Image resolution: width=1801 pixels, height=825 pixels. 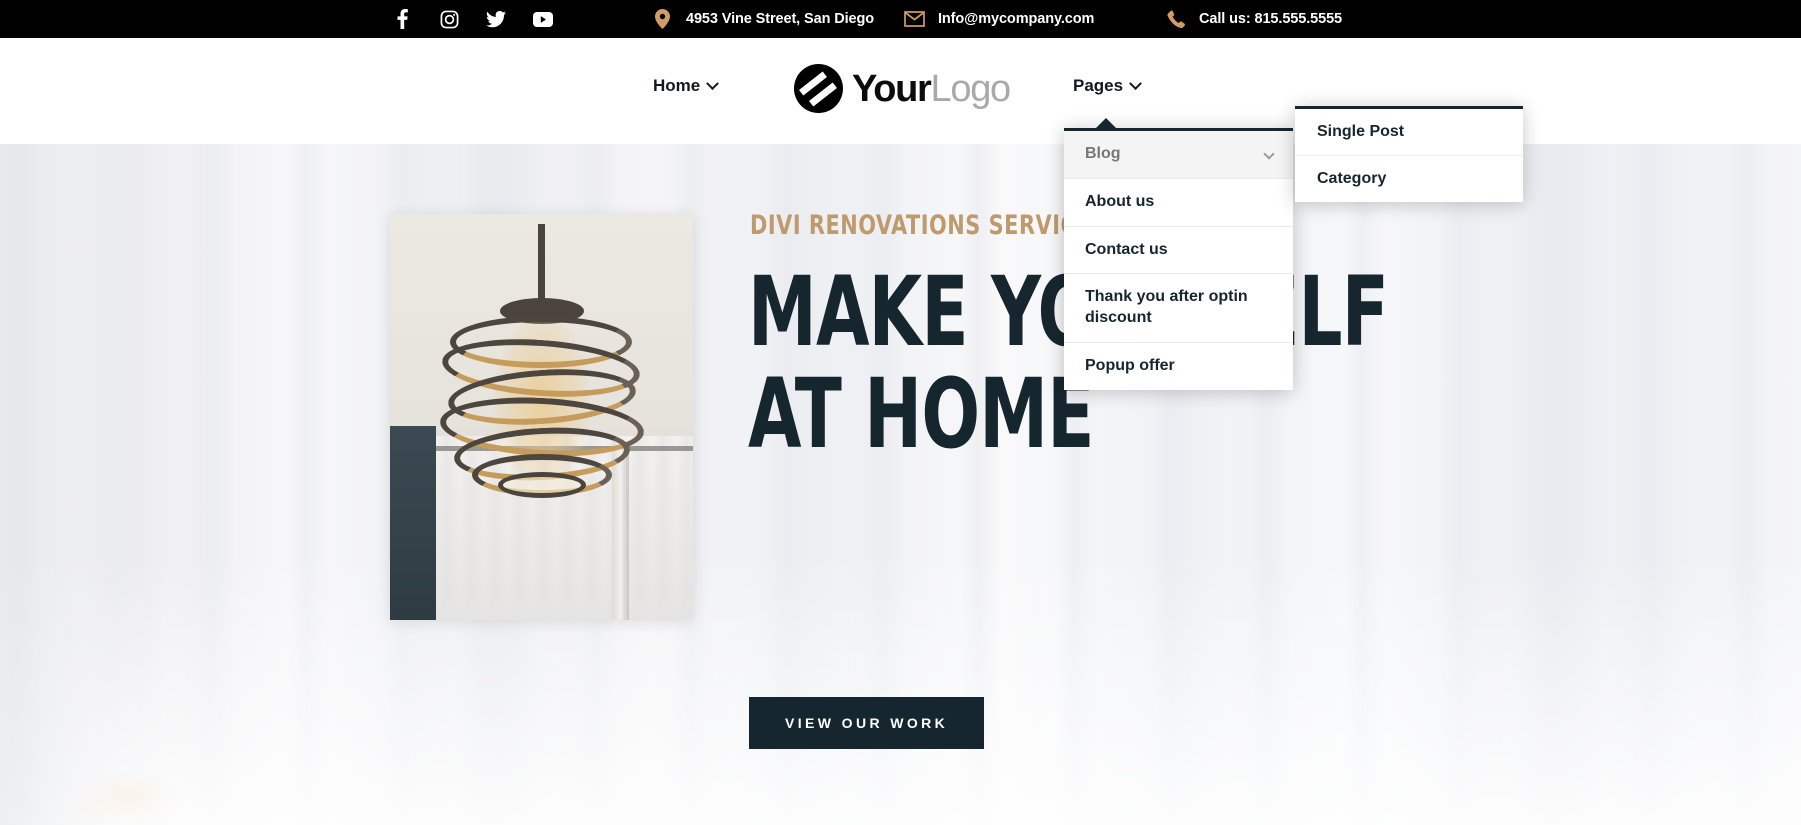 I want to click on instagram-icon, so click(x=449, y=19).